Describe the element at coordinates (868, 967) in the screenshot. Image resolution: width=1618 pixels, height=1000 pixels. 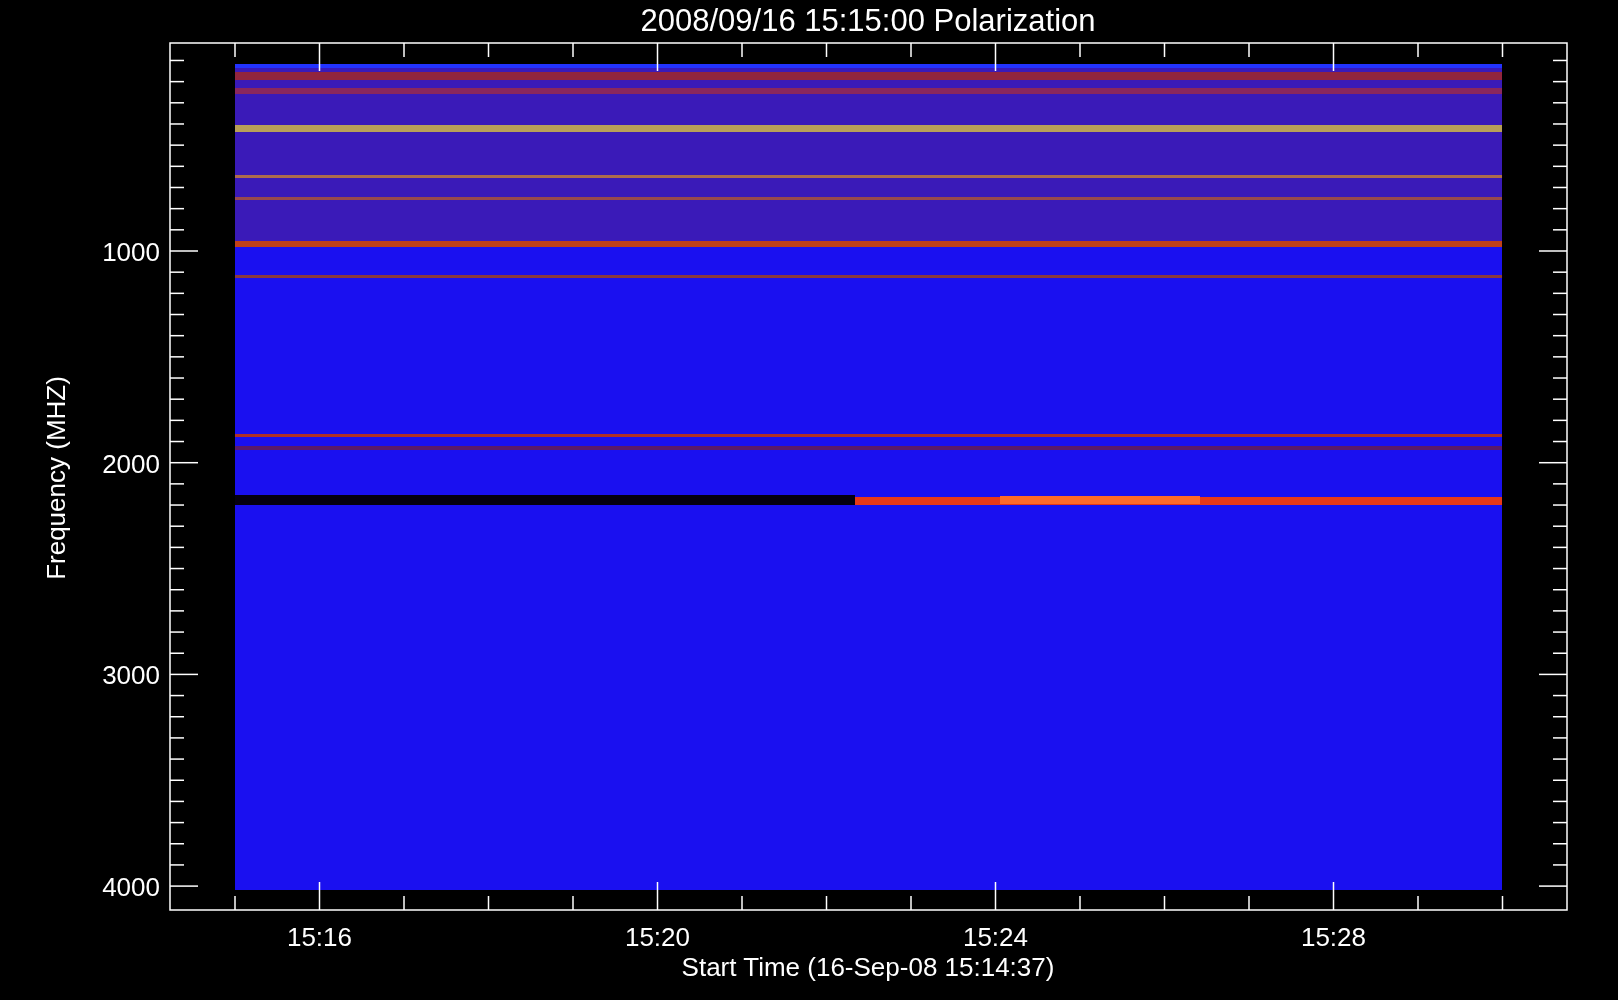
I see `x-axis-label: Start Time (16-Sep-08 15:14:37)` at that location.